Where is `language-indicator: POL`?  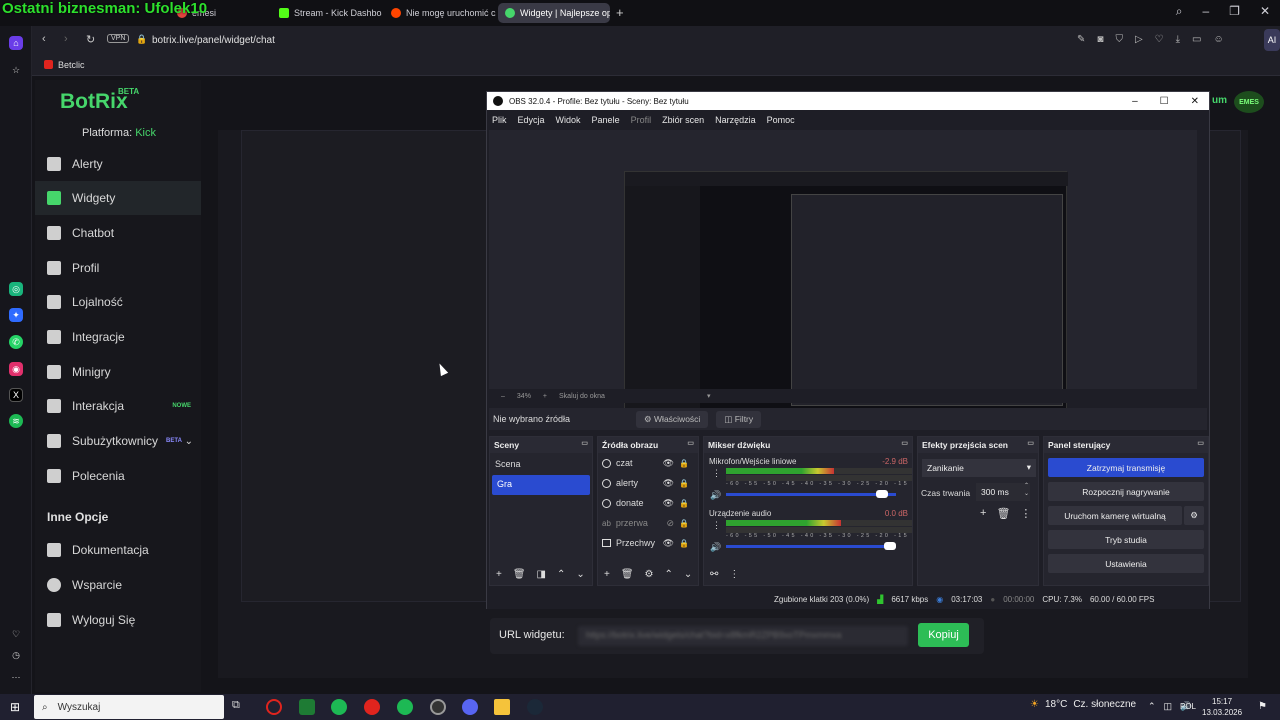
language-indicator: POL is located at coordinates (1188, 706).